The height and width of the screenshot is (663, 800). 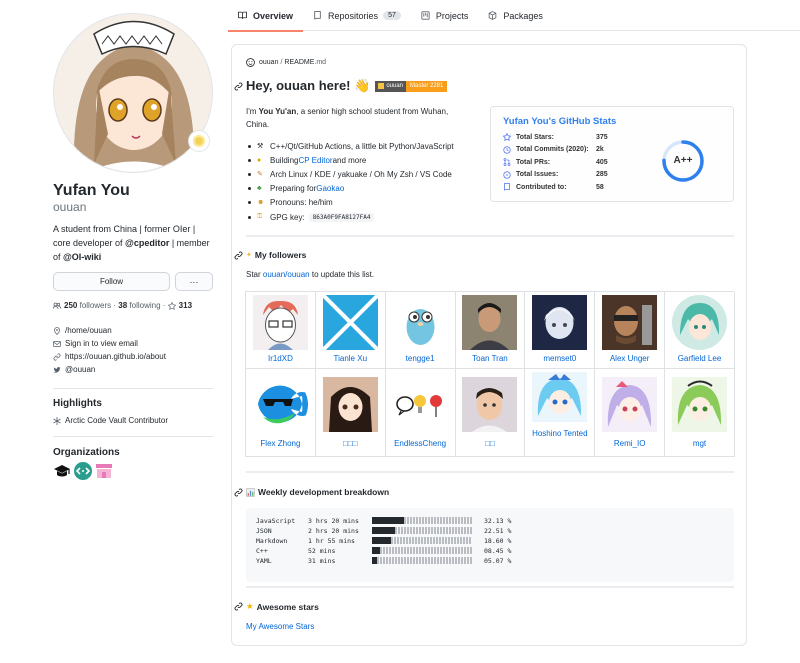 I want to click on readme-path: ouuan / README .md, so click(x=286, y=62).